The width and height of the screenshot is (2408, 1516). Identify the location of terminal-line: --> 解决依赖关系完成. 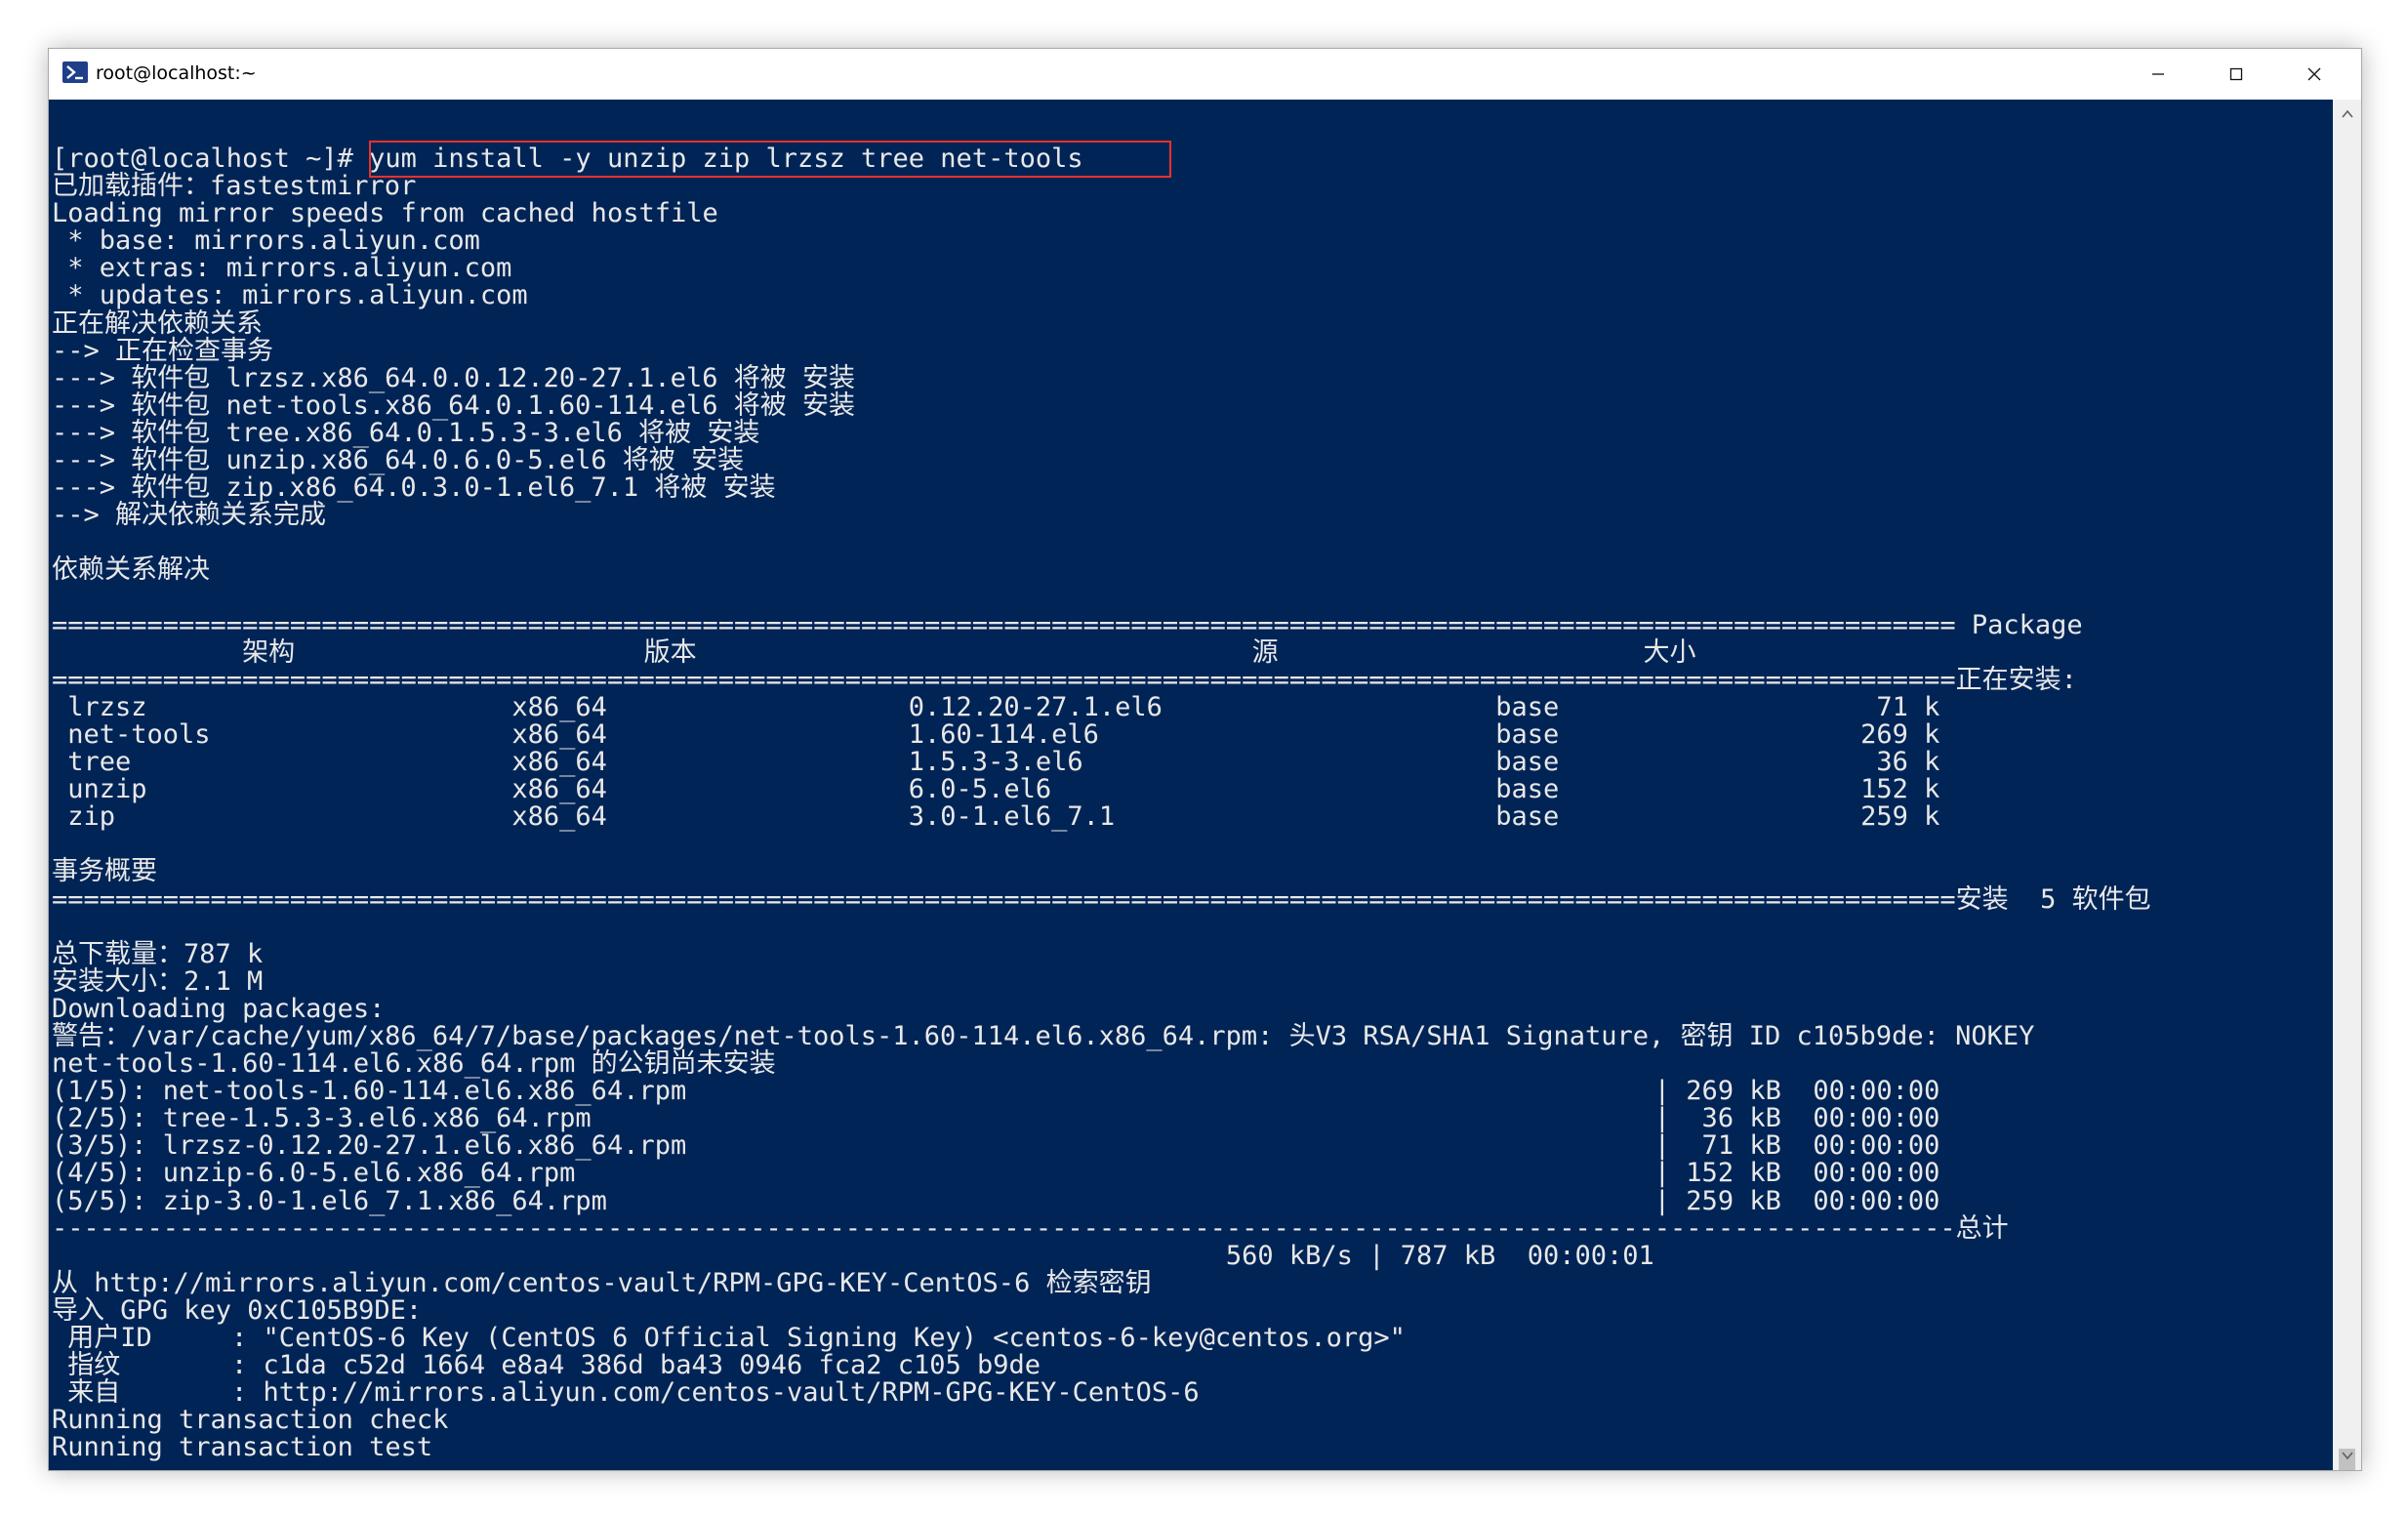
(190, 516).